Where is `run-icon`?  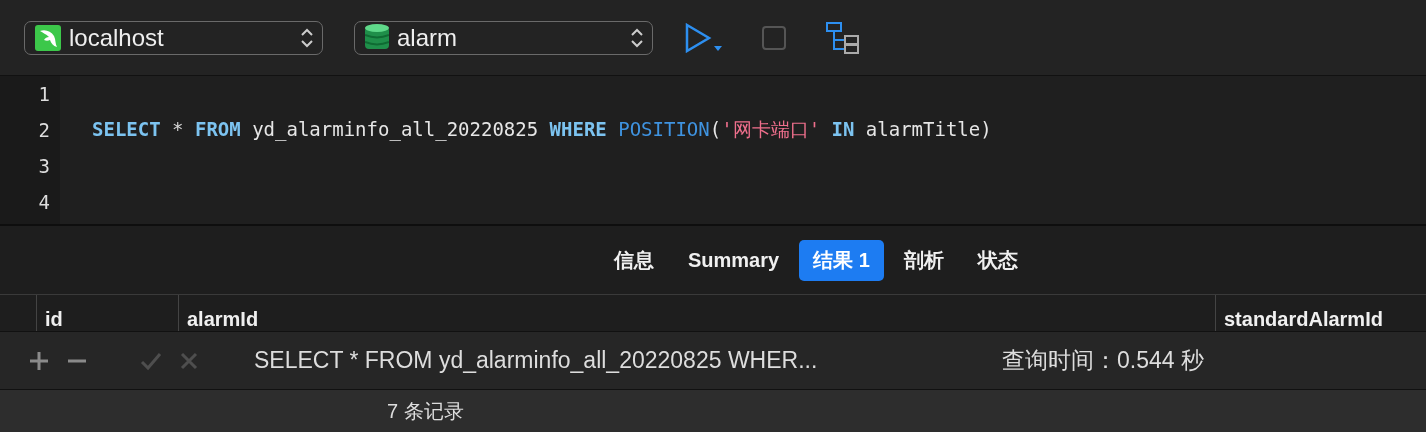 run-icon is located at coordinates (704, 37).